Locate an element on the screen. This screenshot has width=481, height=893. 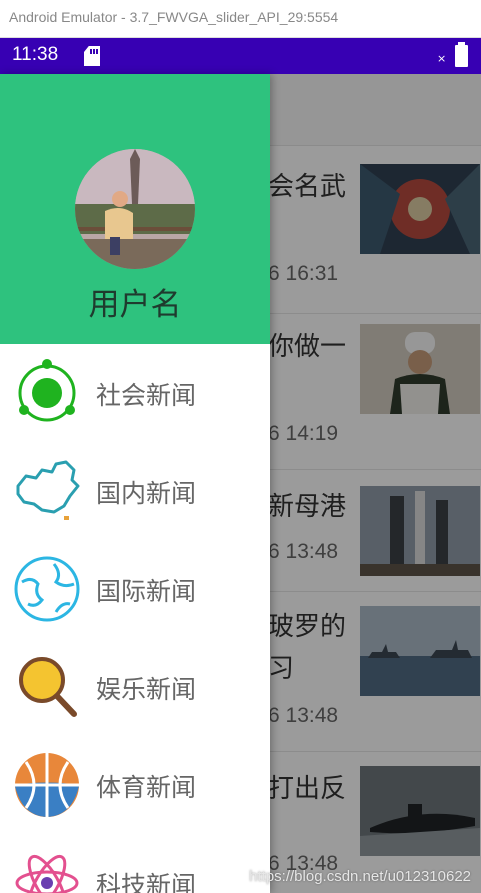
menu-item-label: 社会新闻 is located at coordinates (146, 395).